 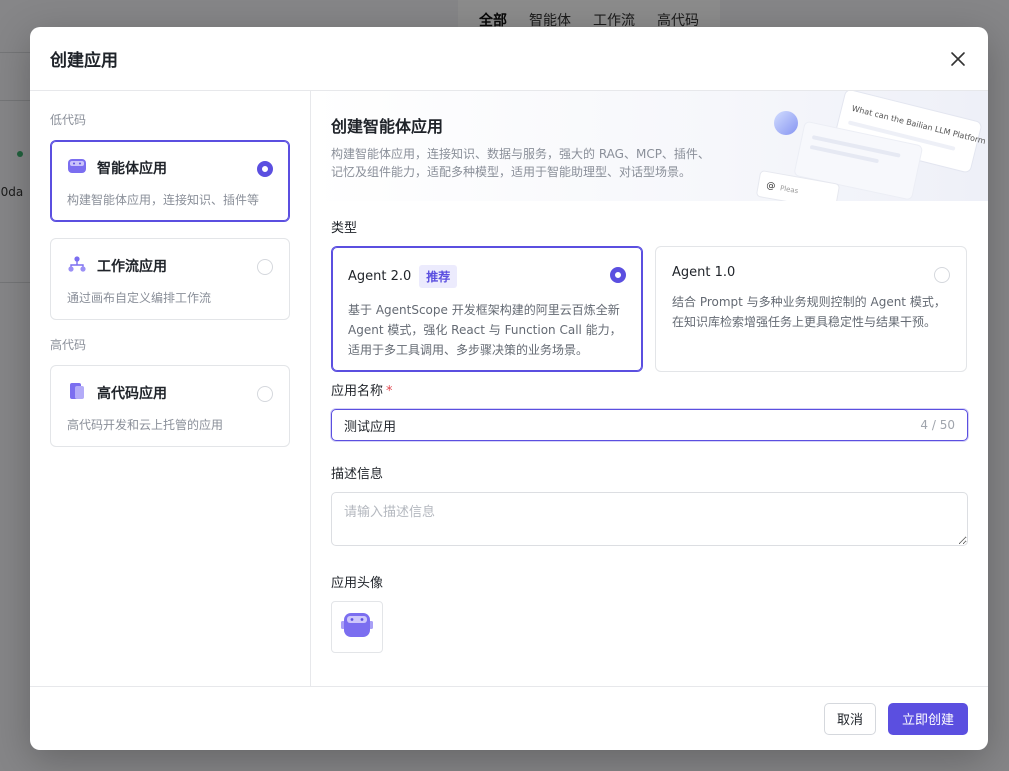 I want to click on app-type-name: 高代码应用, so click(x=132, y=394).